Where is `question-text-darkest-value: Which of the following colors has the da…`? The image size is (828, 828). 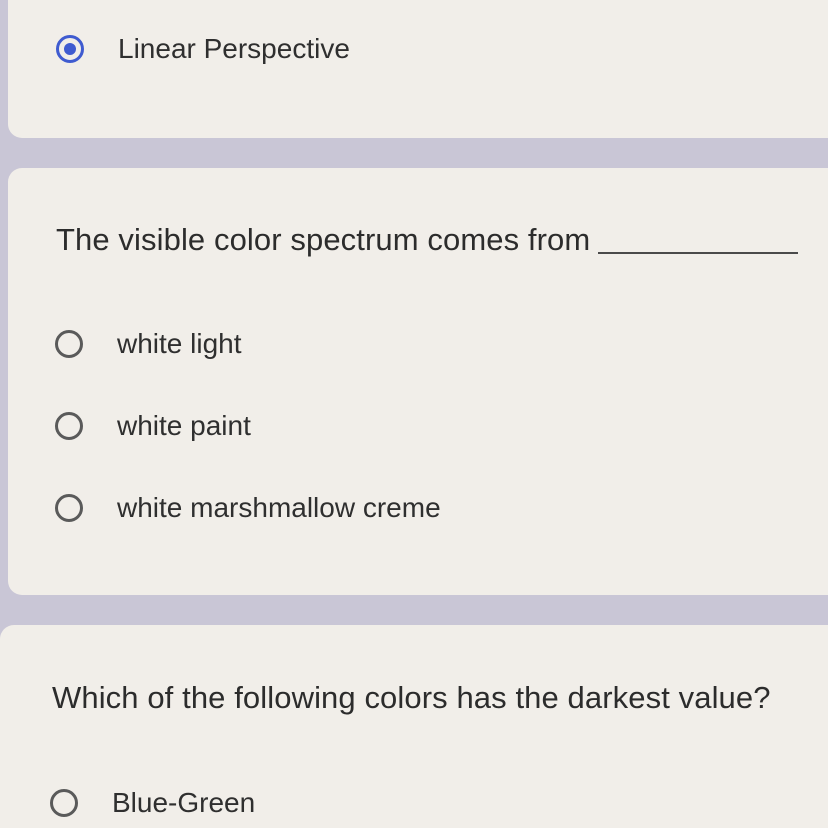 question-text-darkest-value: Which of the following colors has the da… is located at coordinates (411, 698).